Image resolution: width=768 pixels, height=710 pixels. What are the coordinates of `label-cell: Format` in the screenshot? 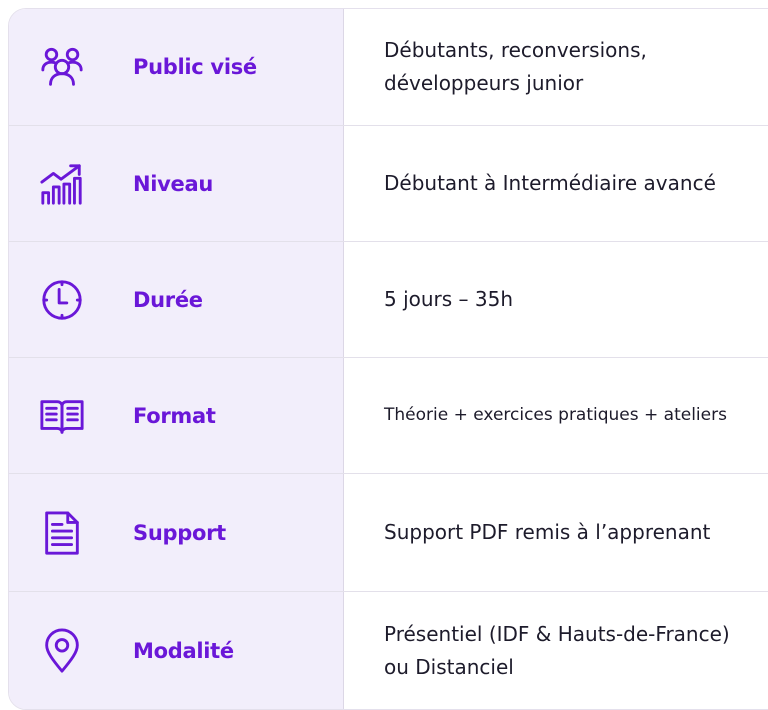 It's located at (176, 415).